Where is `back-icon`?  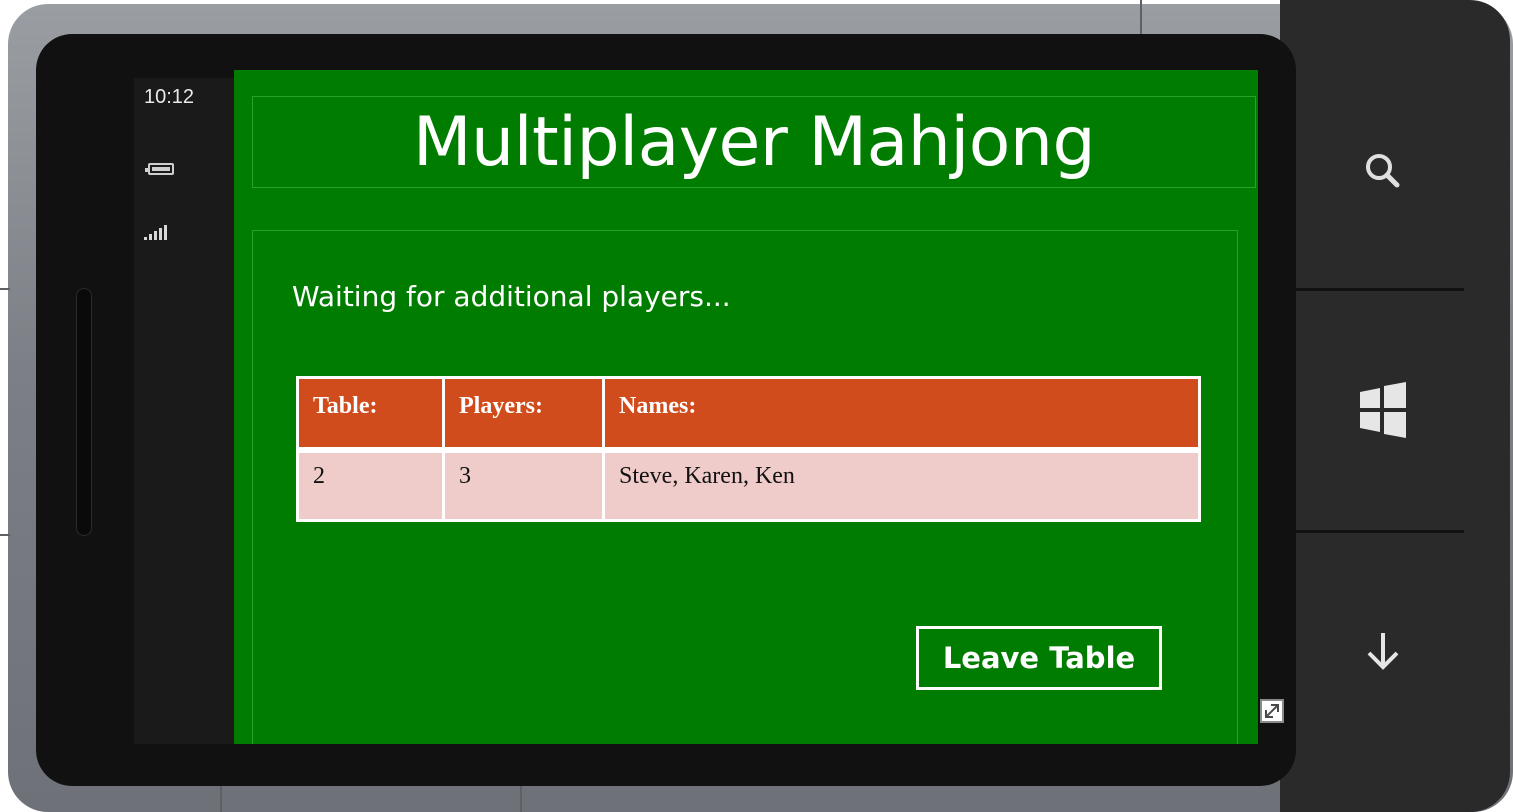
back-icon is located at coordinates (1383, 651).